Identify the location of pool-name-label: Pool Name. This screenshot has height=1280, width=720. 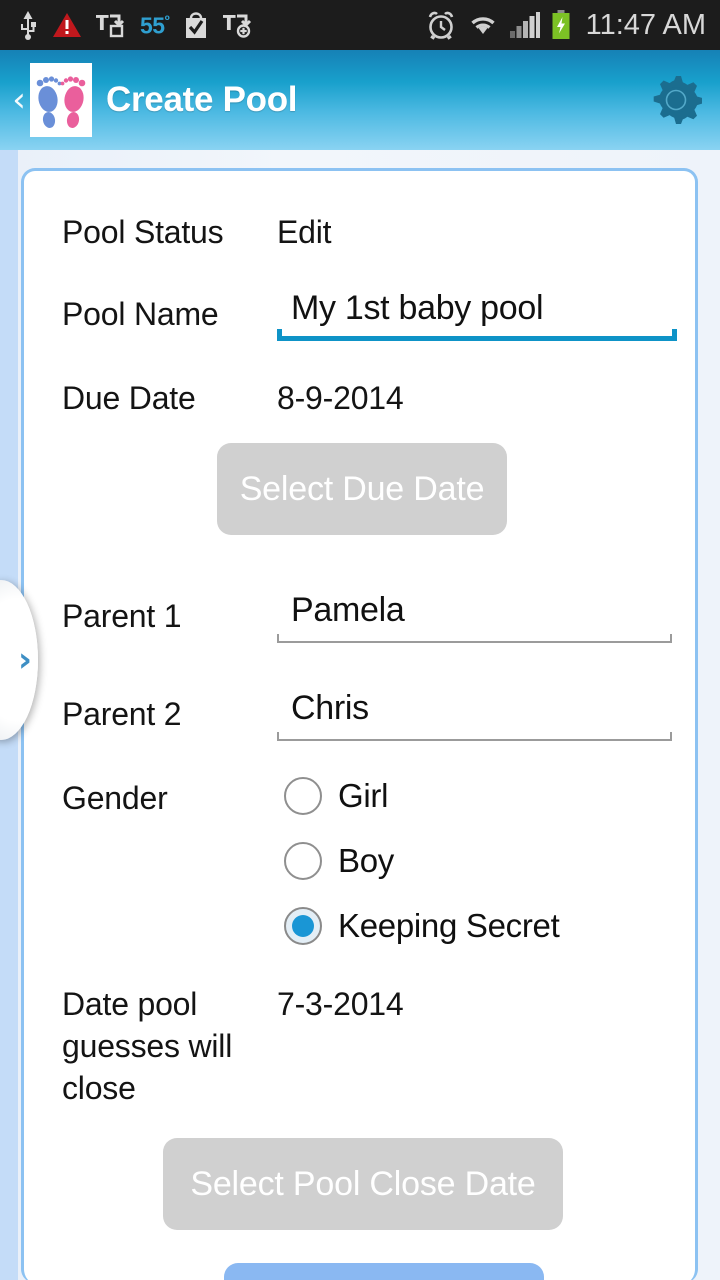
(140, 314).